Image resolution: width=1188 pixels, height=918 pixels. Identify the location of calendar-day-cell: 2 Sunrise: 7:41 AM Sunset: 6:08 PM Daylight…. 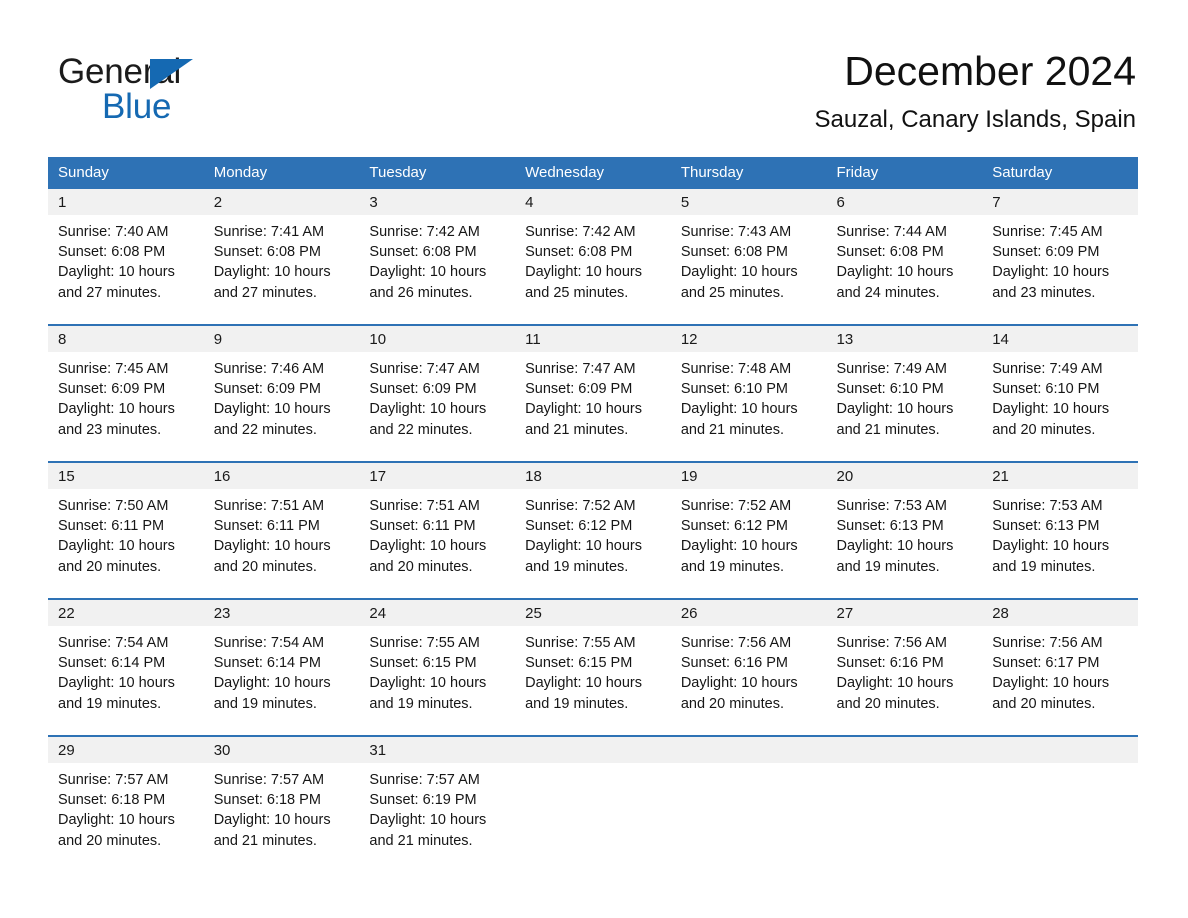
(281, 257).